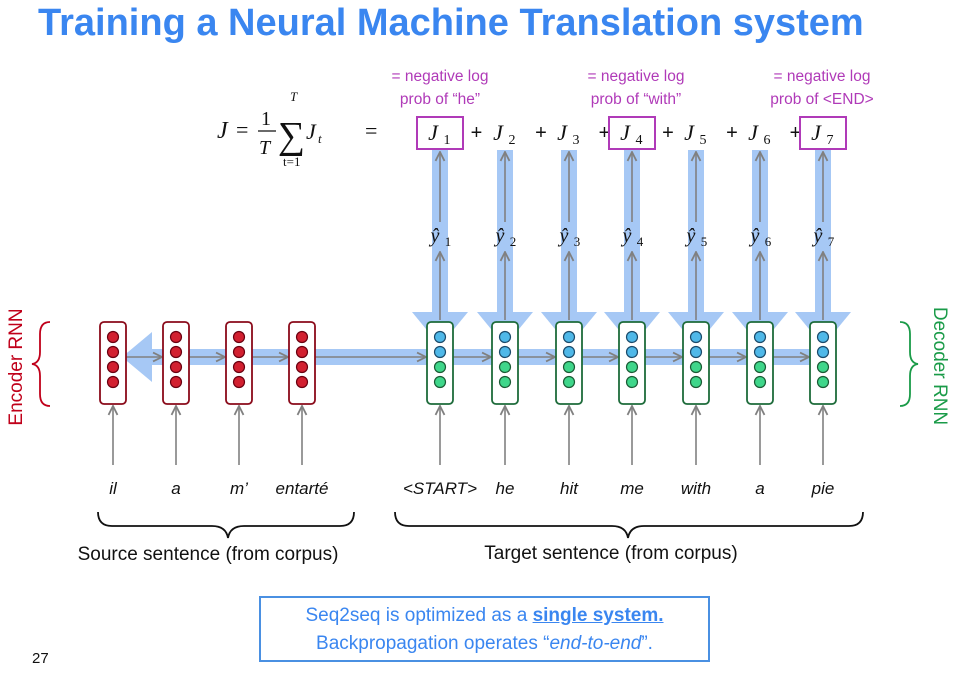 The image size is (958, 677). Describe the element at coordinates (484, 644) in the screenshot. I see `callout-line-2: Backpropagation operates “end-to-end”.` at that location.